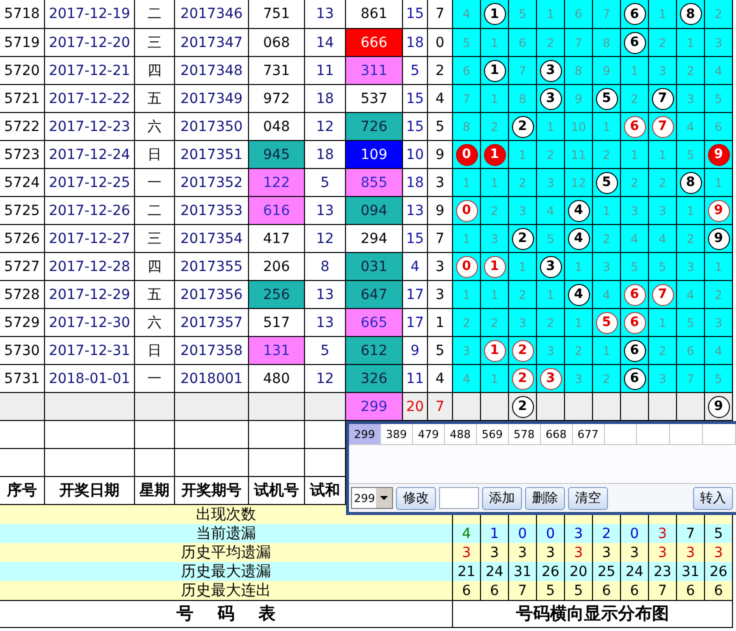  I want to click on input-field, so click(459, 498).